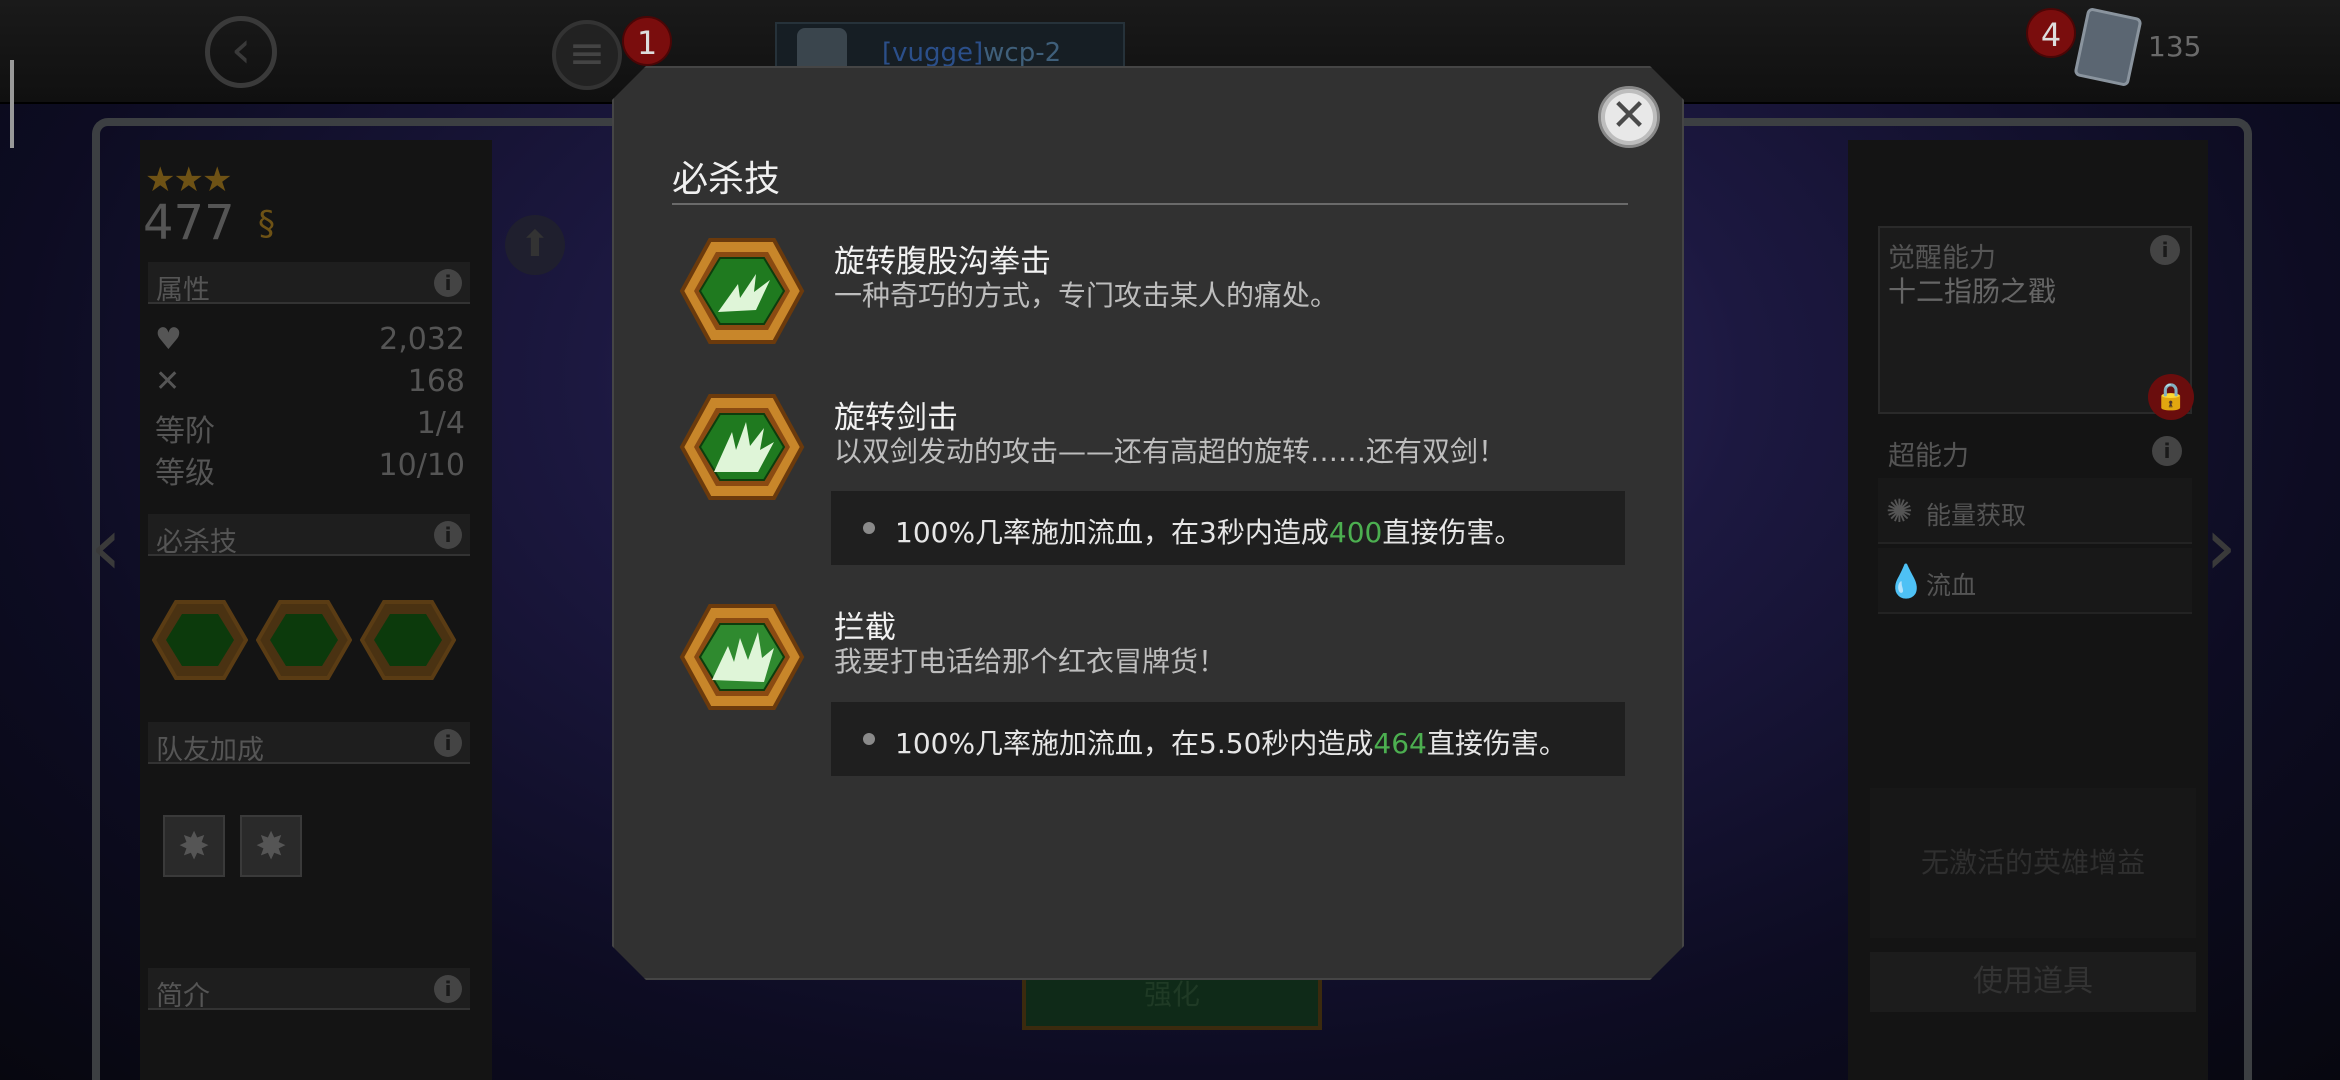 The width and height of the screenshot is (2340, 1080). Describe the element at coordinates (310, 381) in the screenshot. I see `stat-row-attack: ✕ 168` at that location.